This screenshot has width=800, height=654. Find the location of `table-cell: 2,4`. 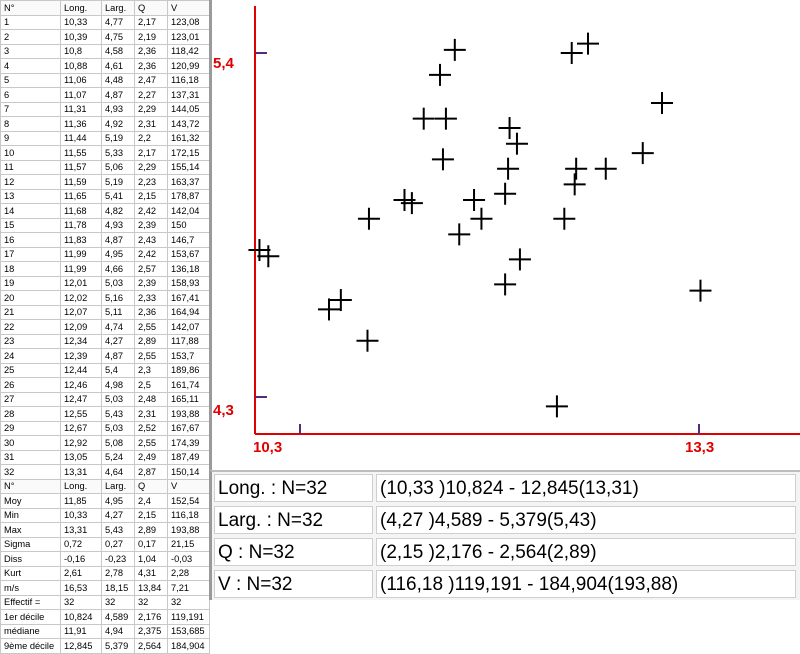

table-cell: 2,4 is located at coordinates (151, 501).